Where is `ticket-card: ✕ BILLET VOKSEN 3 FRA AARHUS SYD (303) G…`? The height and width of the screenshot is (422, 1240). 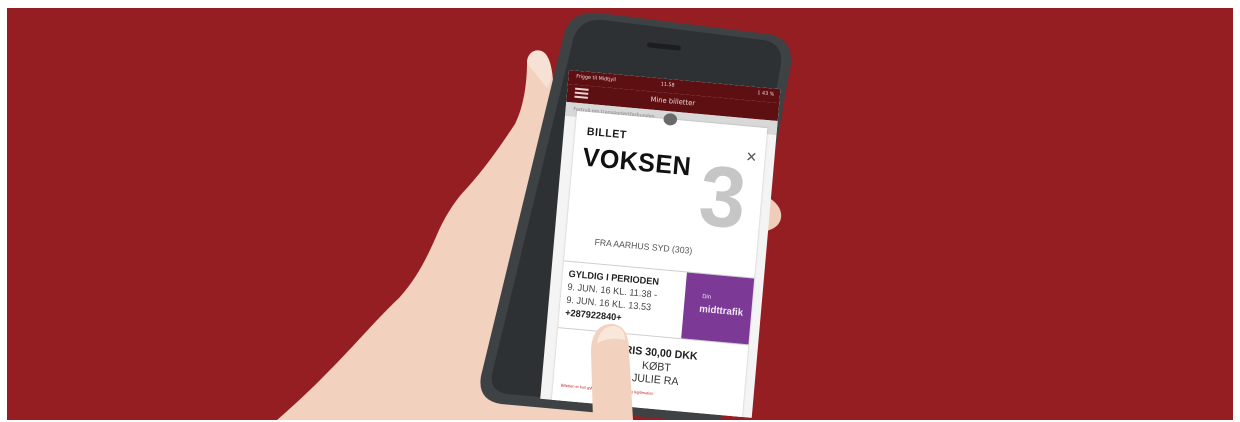 ticket-card: ✕ BILLET VOKSEN 3 FRA AARHUS SYD (303) G… is located at coordinates (659, 264).